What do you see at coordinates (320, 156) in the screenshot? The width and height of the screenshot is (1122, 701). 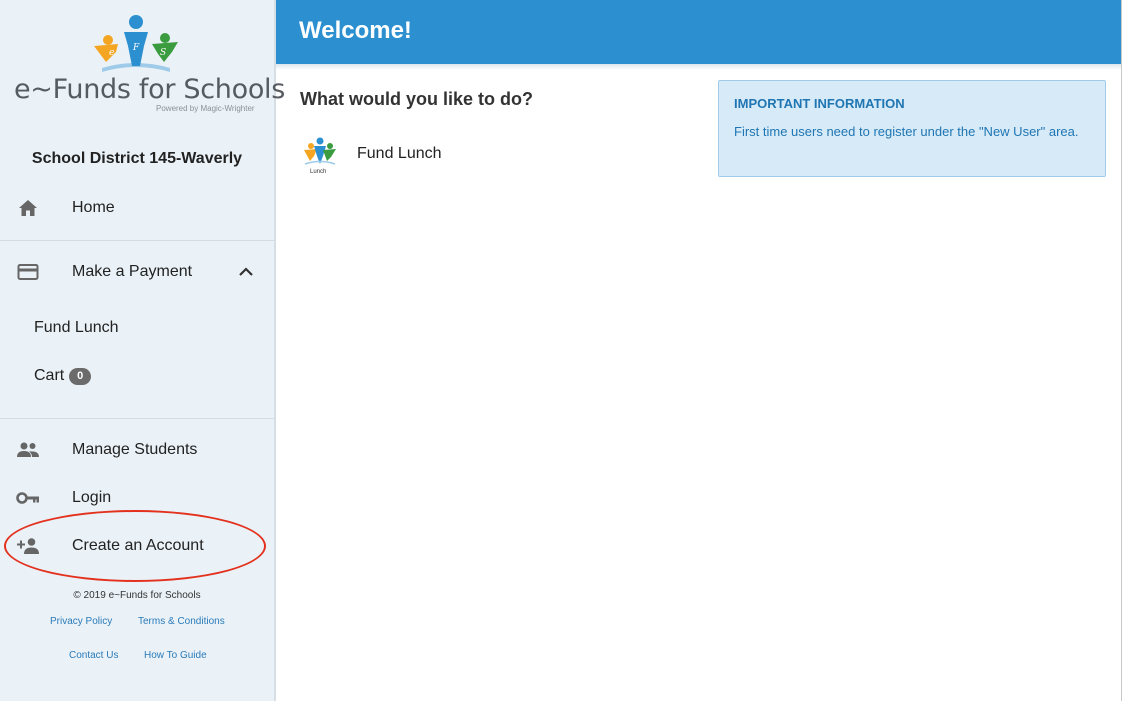 I see `lunch-fund-icon: Lunch` at bounding box center [320, 156].